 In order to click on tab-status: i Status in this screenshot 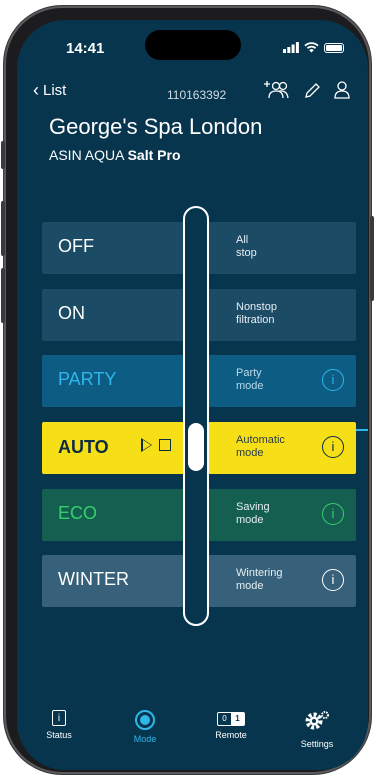, I will do `click(59, 725)`.